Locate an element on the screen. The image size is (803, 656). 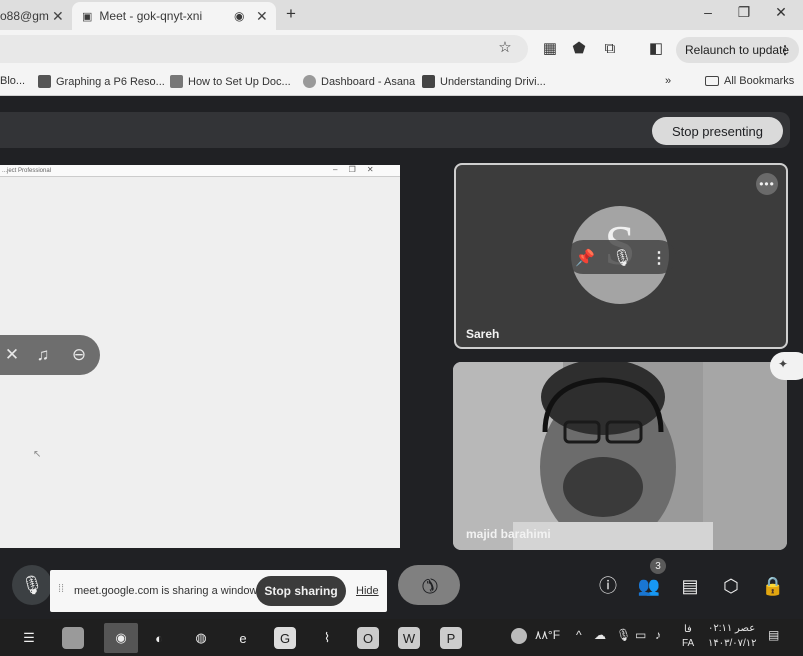
bookmark-star-icon: ☆ is located at coordinates (505, 48).